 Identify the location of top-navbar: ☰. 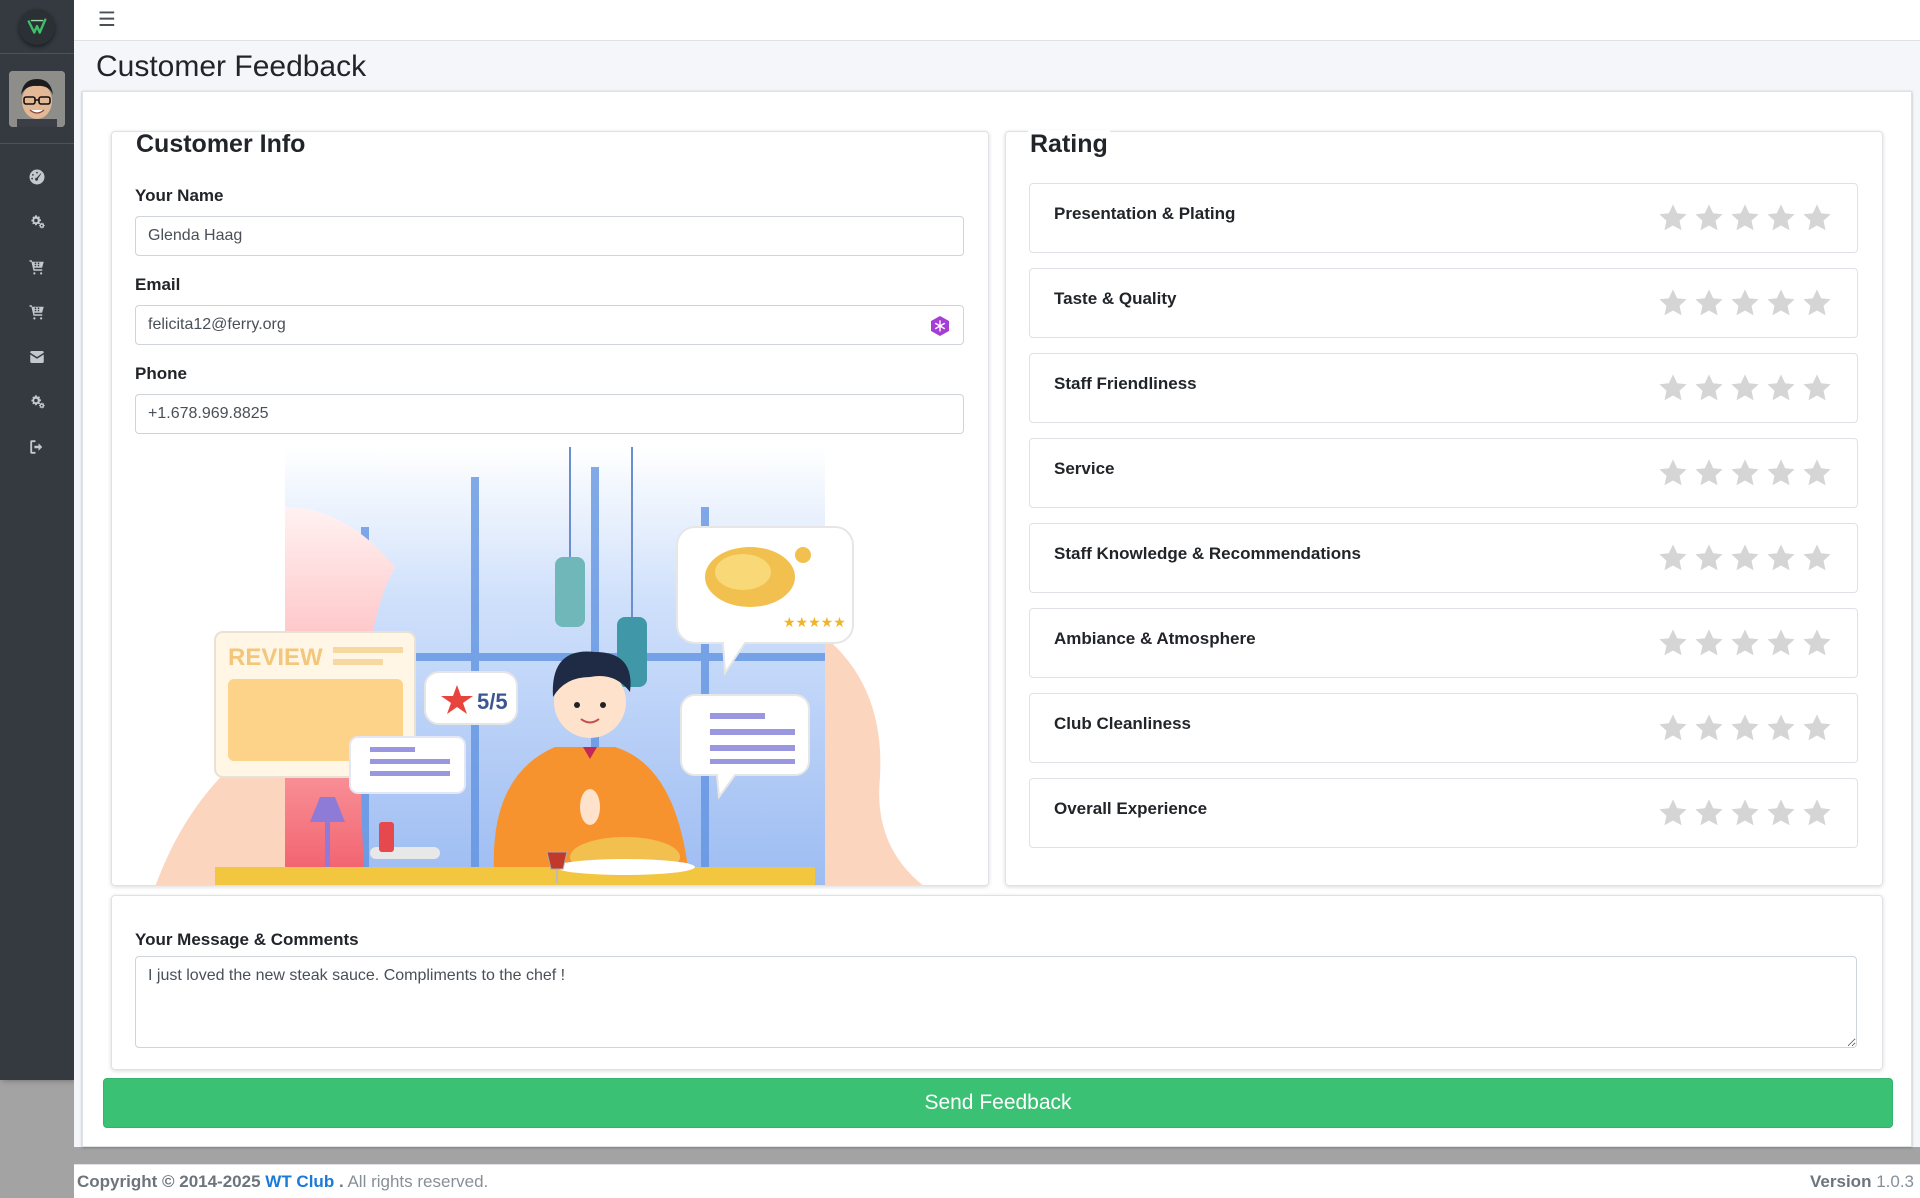
(997, 20).